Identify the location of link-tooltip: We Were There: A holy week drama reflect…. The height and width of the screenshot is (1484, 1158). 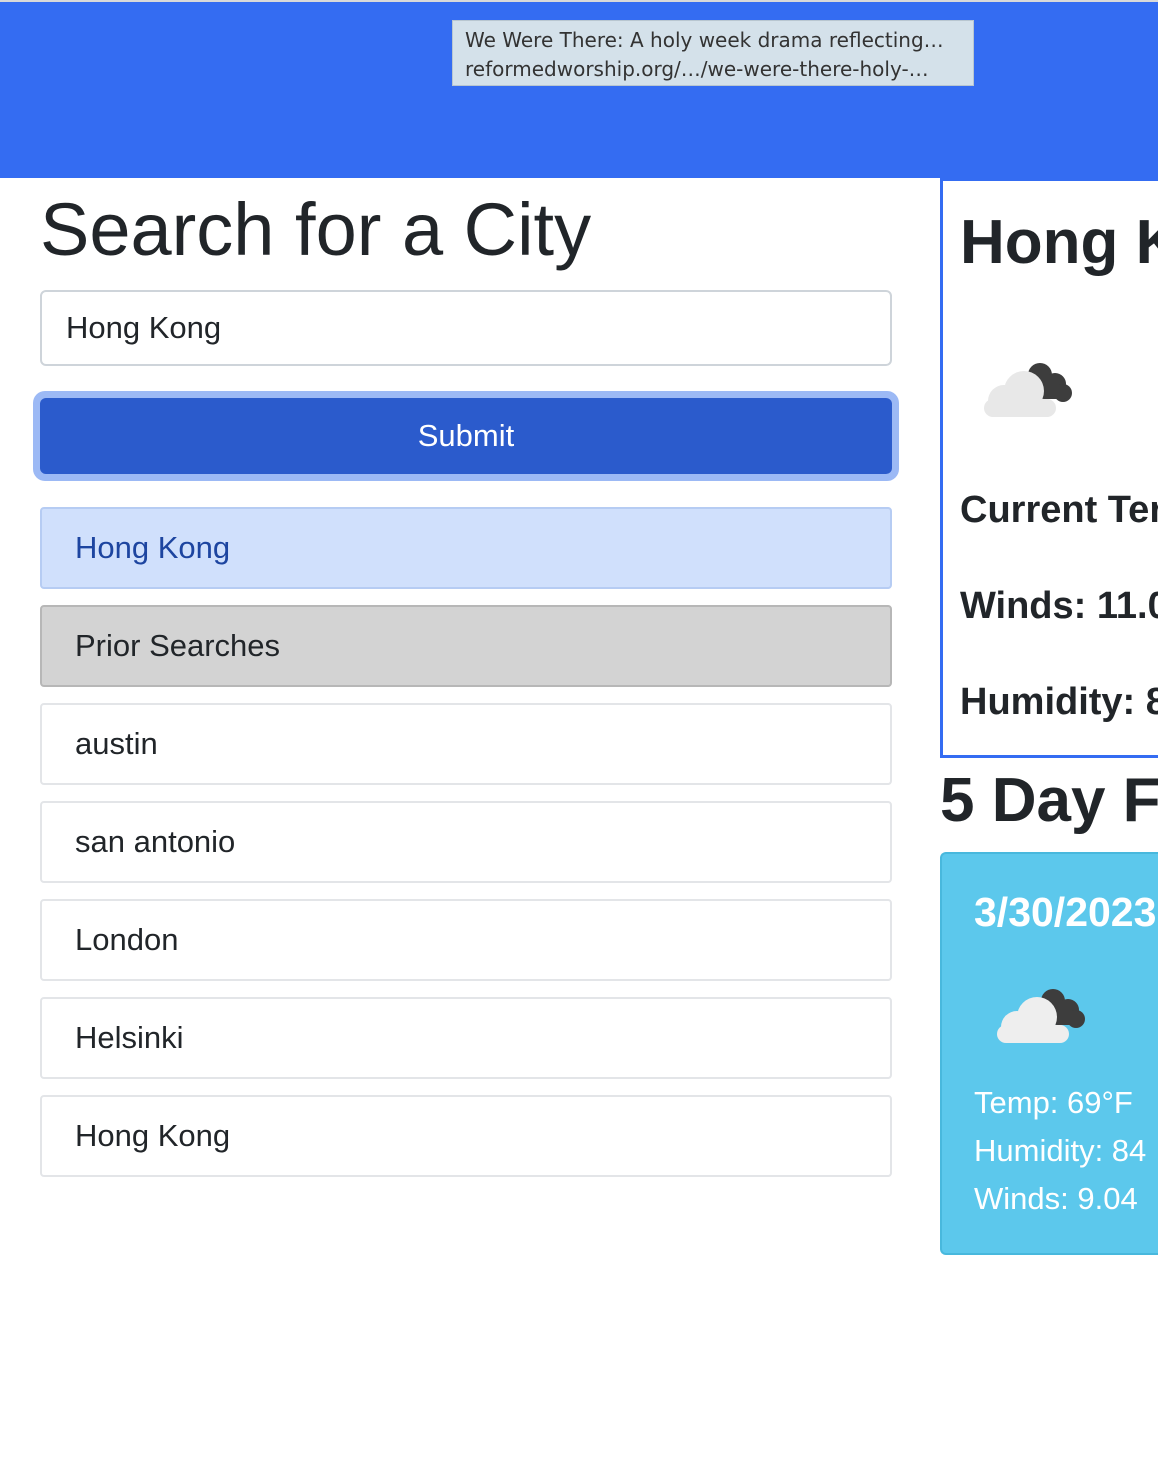
(713, 53).